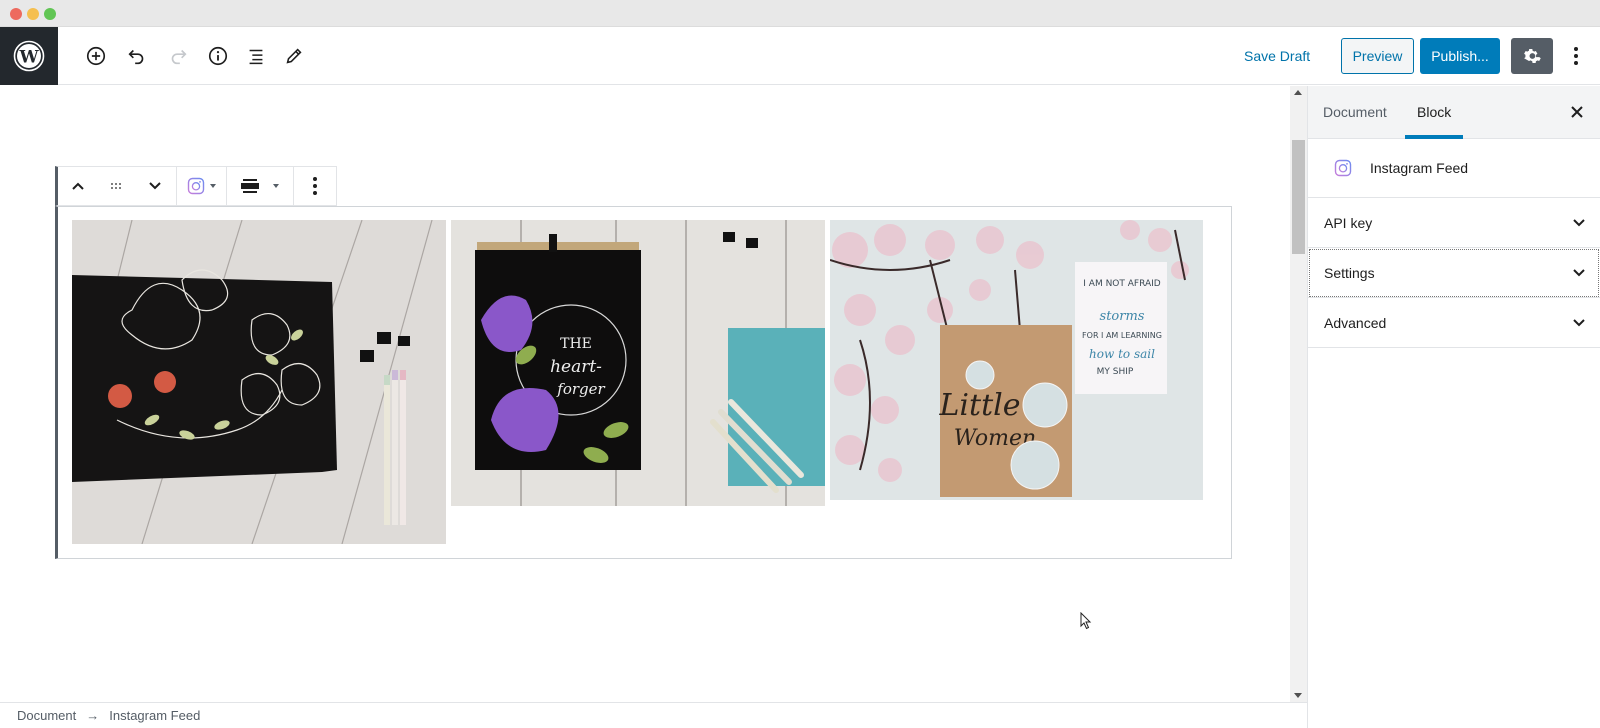  What do you see at coordinates (980, 405) in the screenshot?
I see `svg-text: Little` at bounding box center [980, 405].